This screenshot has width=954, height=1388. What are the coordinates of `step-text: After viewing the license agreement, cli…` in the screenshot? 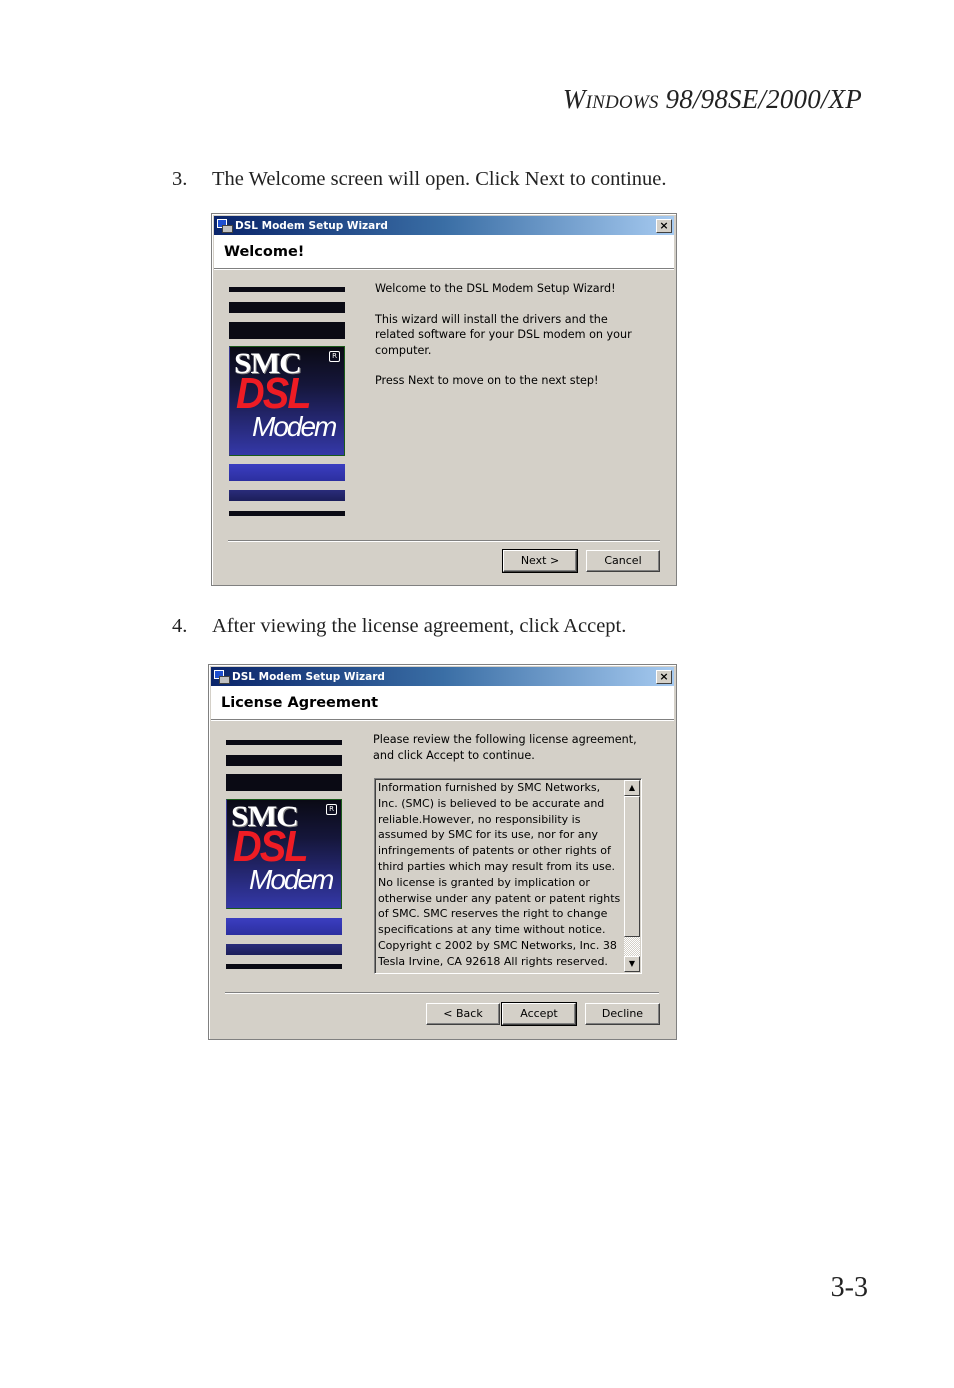 It's located at (419, 626).